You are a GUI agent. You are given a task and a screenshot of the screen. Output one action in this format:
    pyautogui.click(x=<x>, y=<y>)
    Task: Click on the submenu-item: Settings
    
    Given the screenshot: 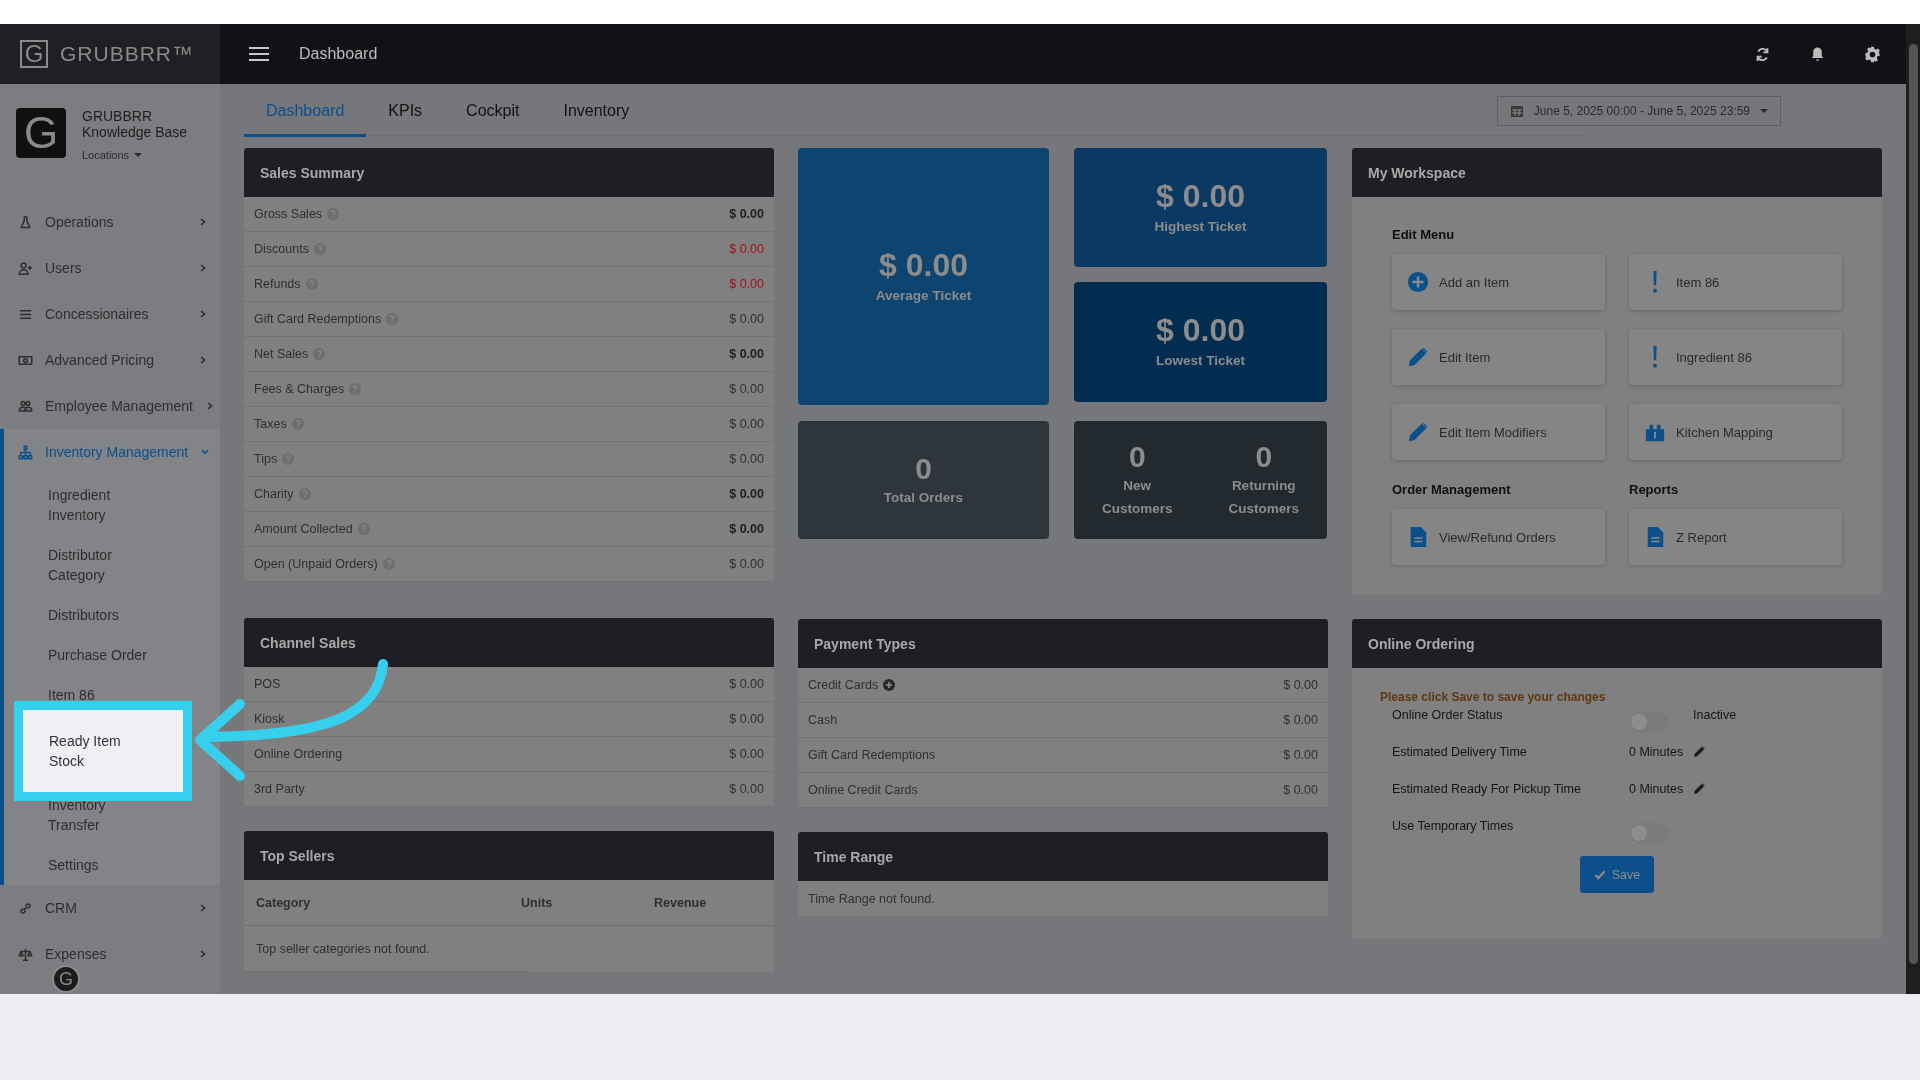 What is the action you would take?
    pyautogui.click(x=112, y=865)
    